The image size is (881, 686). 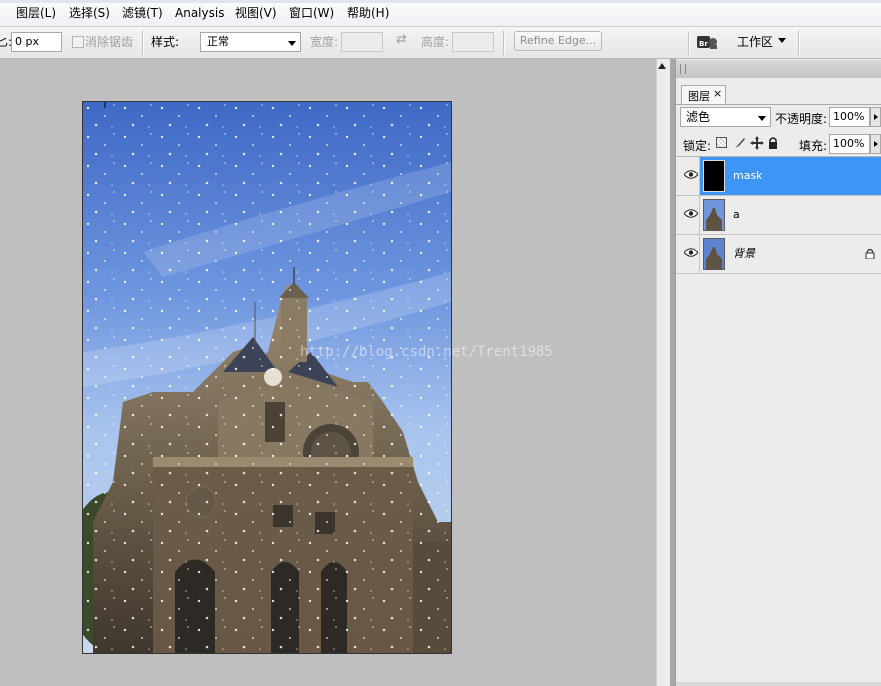 What do you see at coordinates (324, 42) in the screenshot?
I see `width-label: 宽度:` at bounding box center [324, 42].